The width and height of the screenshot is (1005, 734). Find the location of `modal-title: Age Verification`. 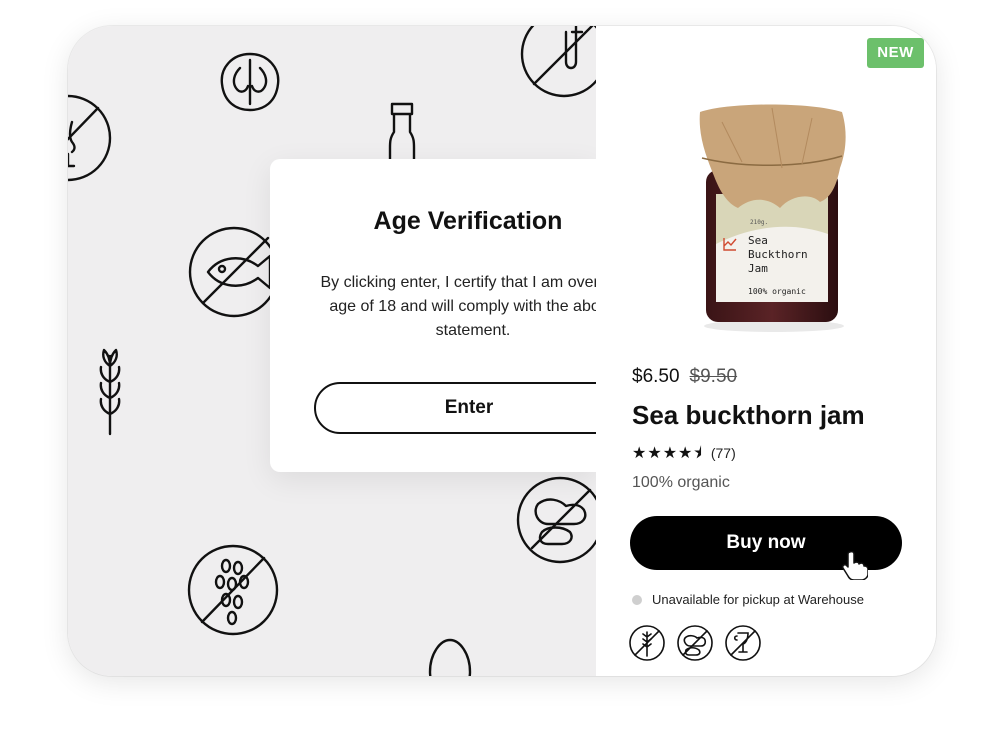

modal-title: Age Verification is located at coordinates (468, 221).